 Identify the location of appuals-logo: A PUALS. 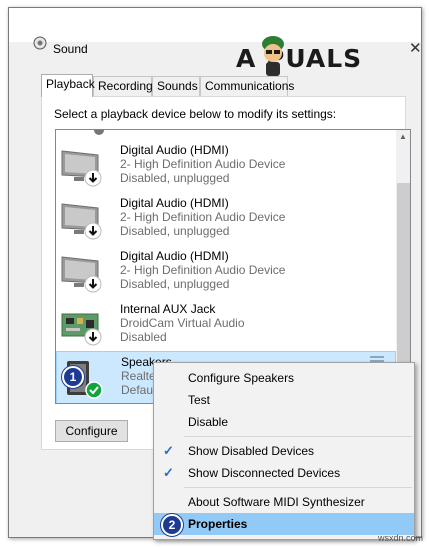
(316, 57).